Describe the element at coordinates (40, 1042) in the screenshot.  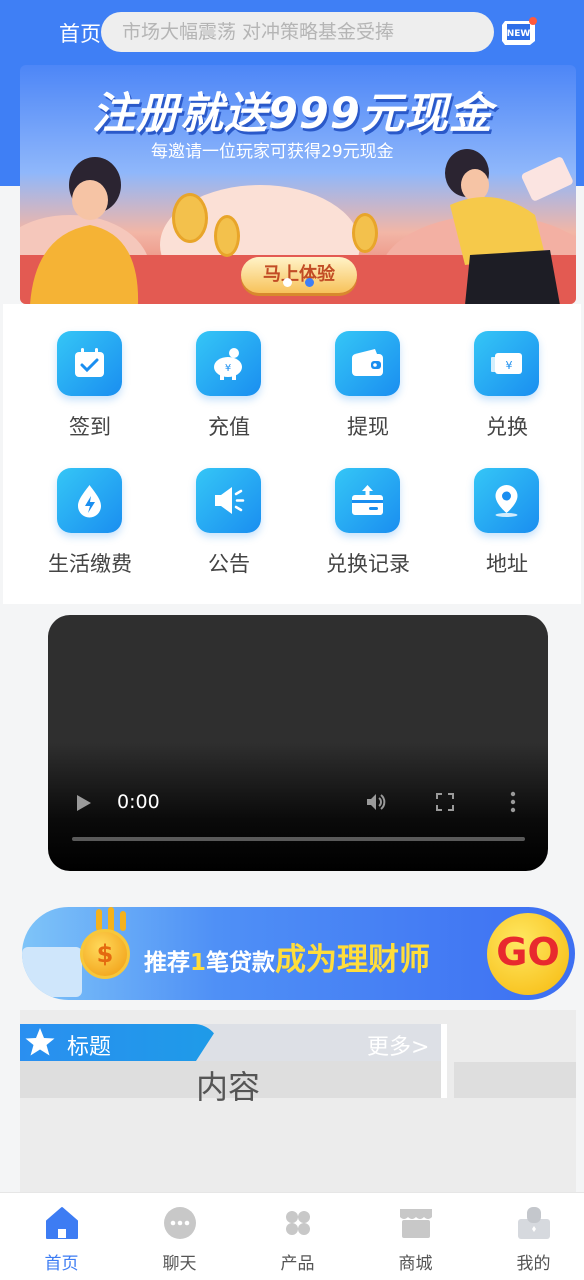
I see `star-icon` at that location.